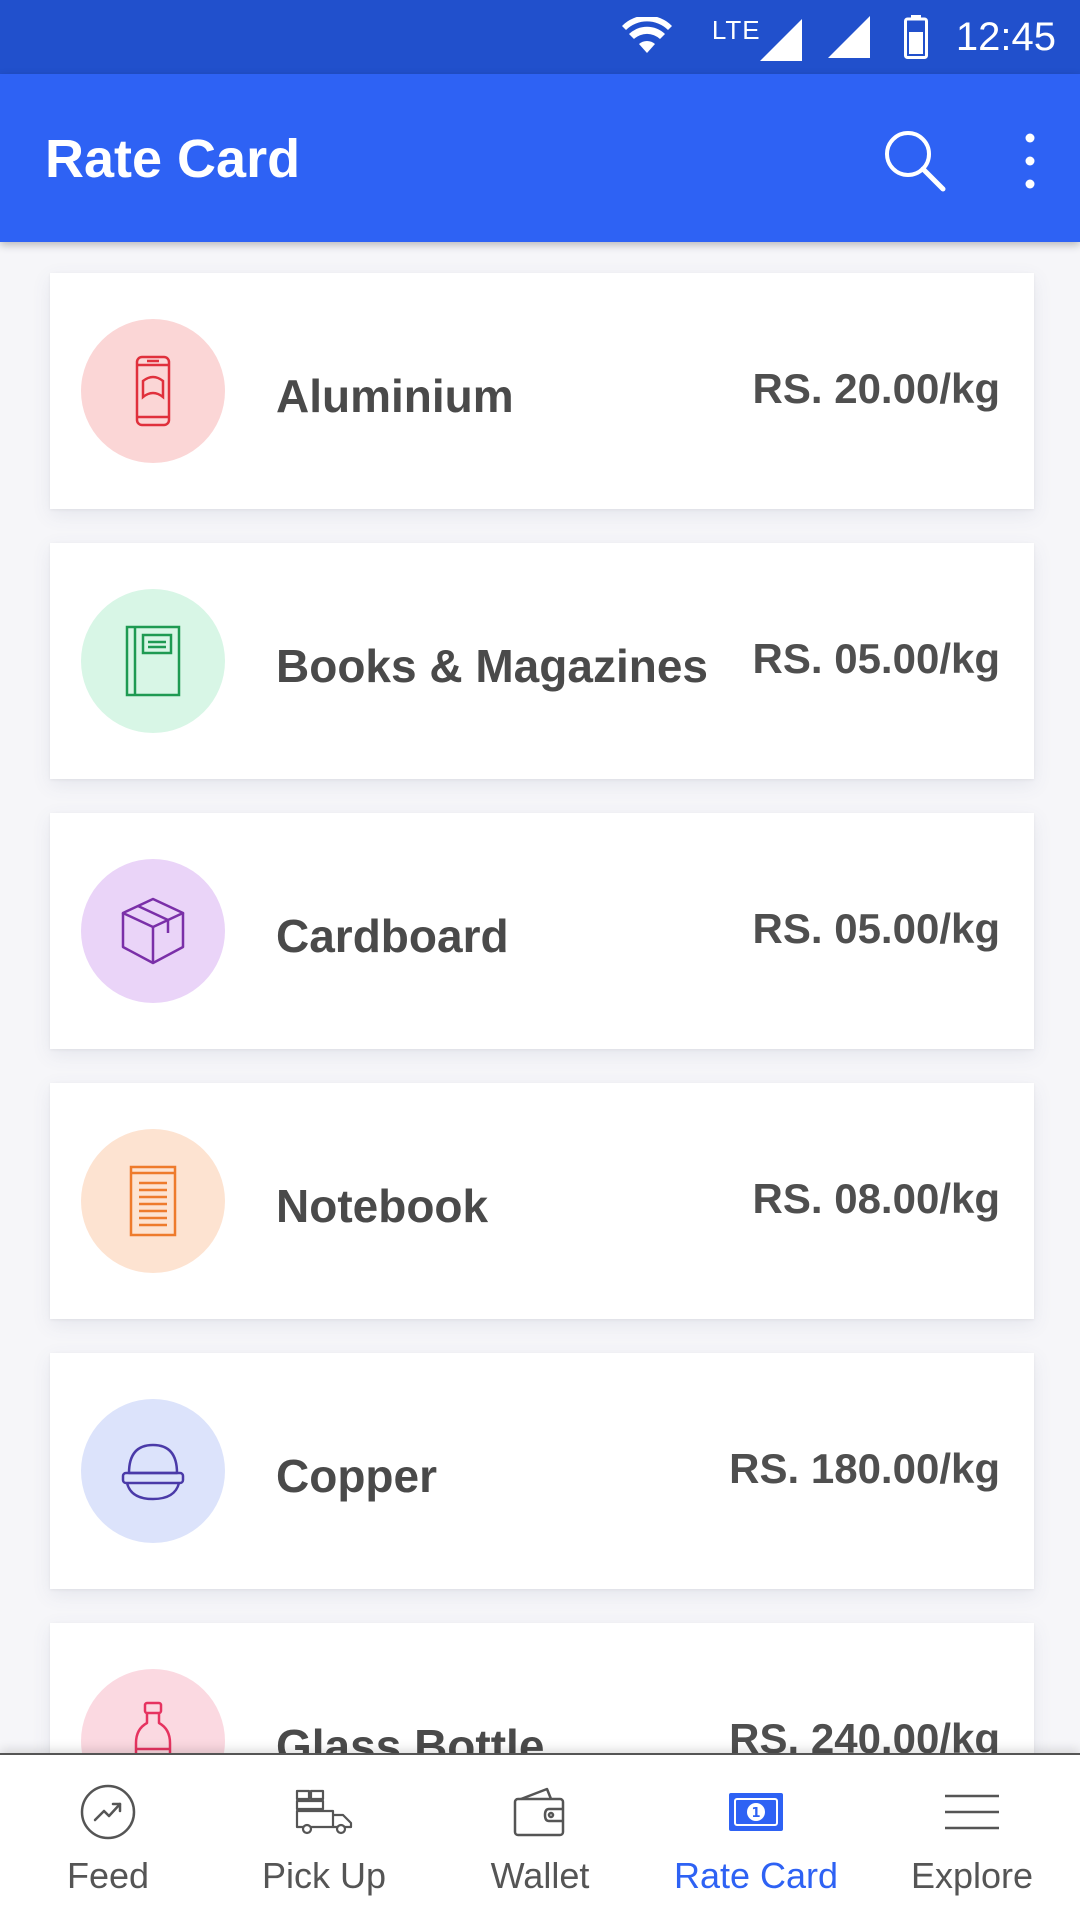  I want to click on rate-item-notebook: Notebook RS. 08.00/kg, so click(542, 1201).